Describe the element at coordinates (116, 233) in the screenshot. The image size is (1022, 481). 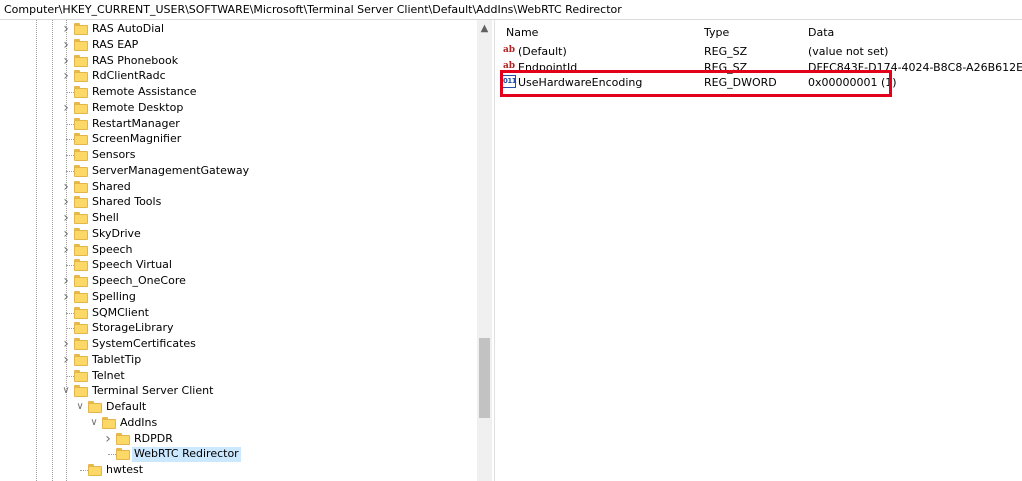
I see `tree-node-label: SkyDrive` at that location.